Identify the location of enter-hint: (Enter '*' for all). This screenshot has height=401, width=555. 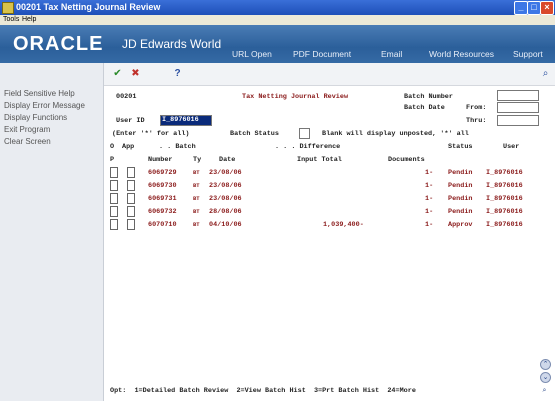
(151, 134).